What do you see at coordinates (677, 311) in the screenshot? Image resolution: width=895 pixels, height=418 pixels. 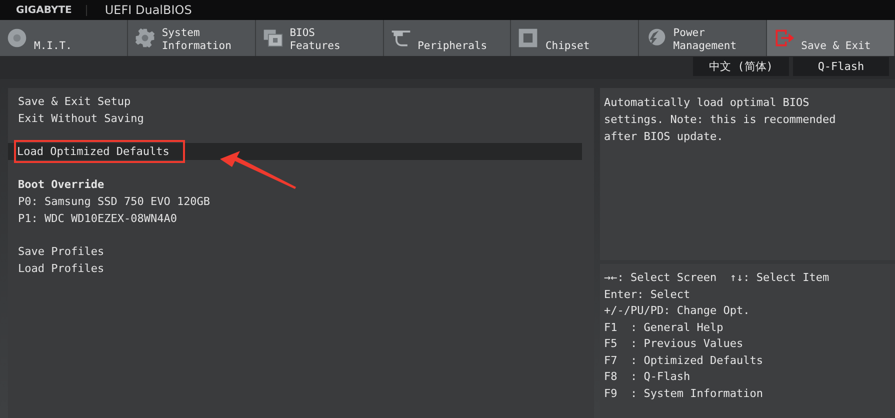 I see `help-text: +/-/PU/PD: Change Opt.` at bounding box center [677, 311].